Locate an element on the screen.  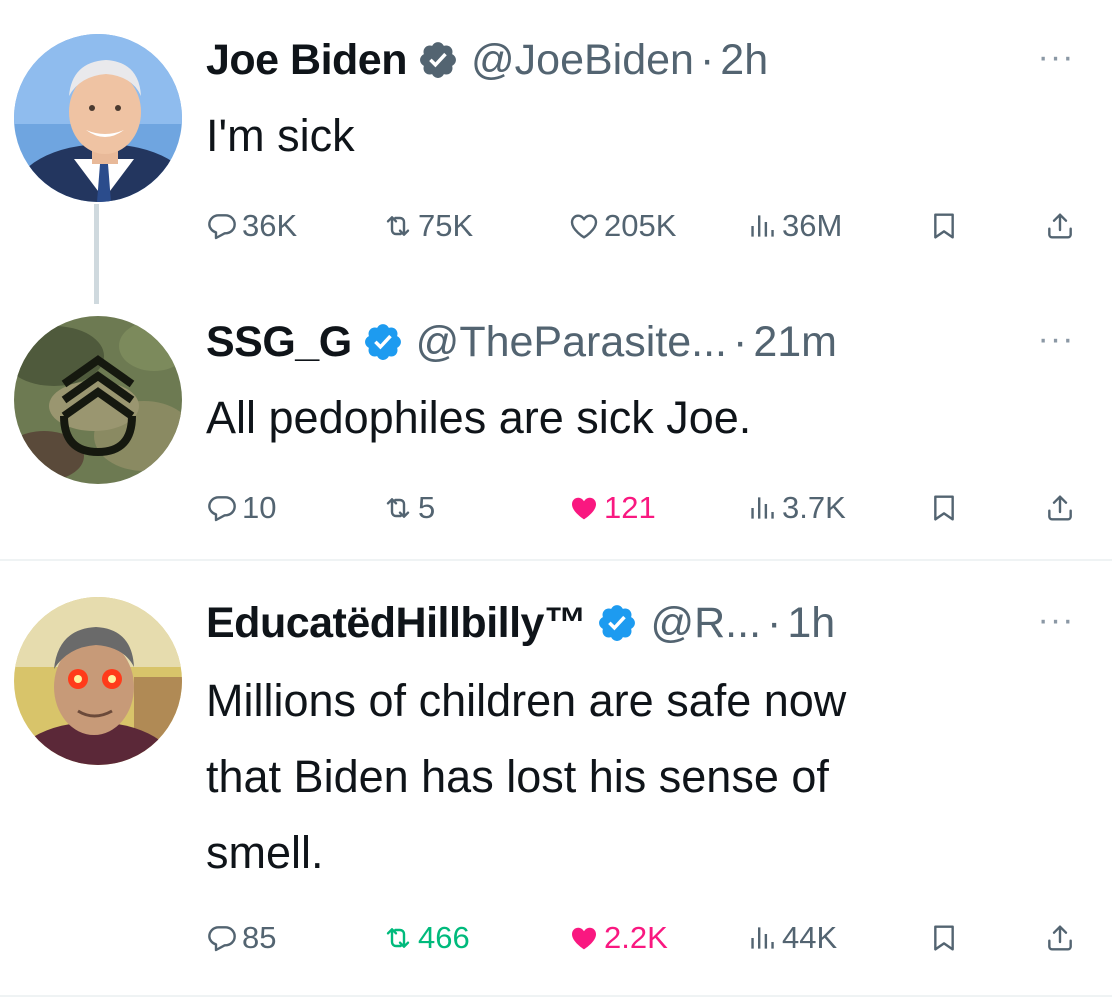
views-button: 36M is located at coordinates (794, 226).